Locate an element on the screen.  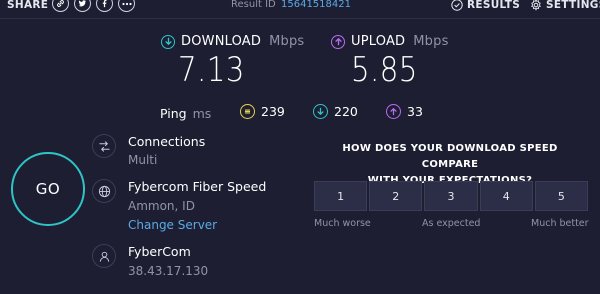
ping-download: 220 is located at coordinates (335, 111).